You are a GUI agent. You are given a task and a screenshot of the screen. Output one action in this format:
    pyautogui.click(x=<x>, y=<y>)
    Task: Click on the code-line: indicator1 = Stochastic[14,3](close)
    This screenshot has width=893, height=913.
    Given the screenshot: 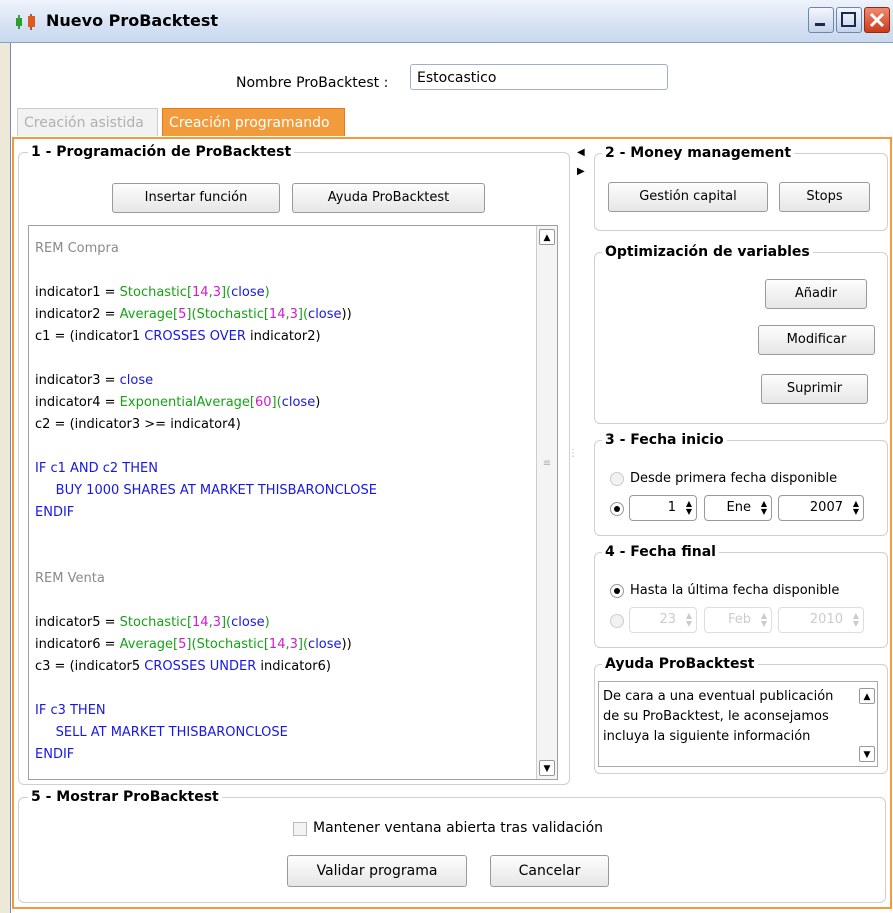 What is the action you would take?
    pyautogui.click(x=285, y=293)
    